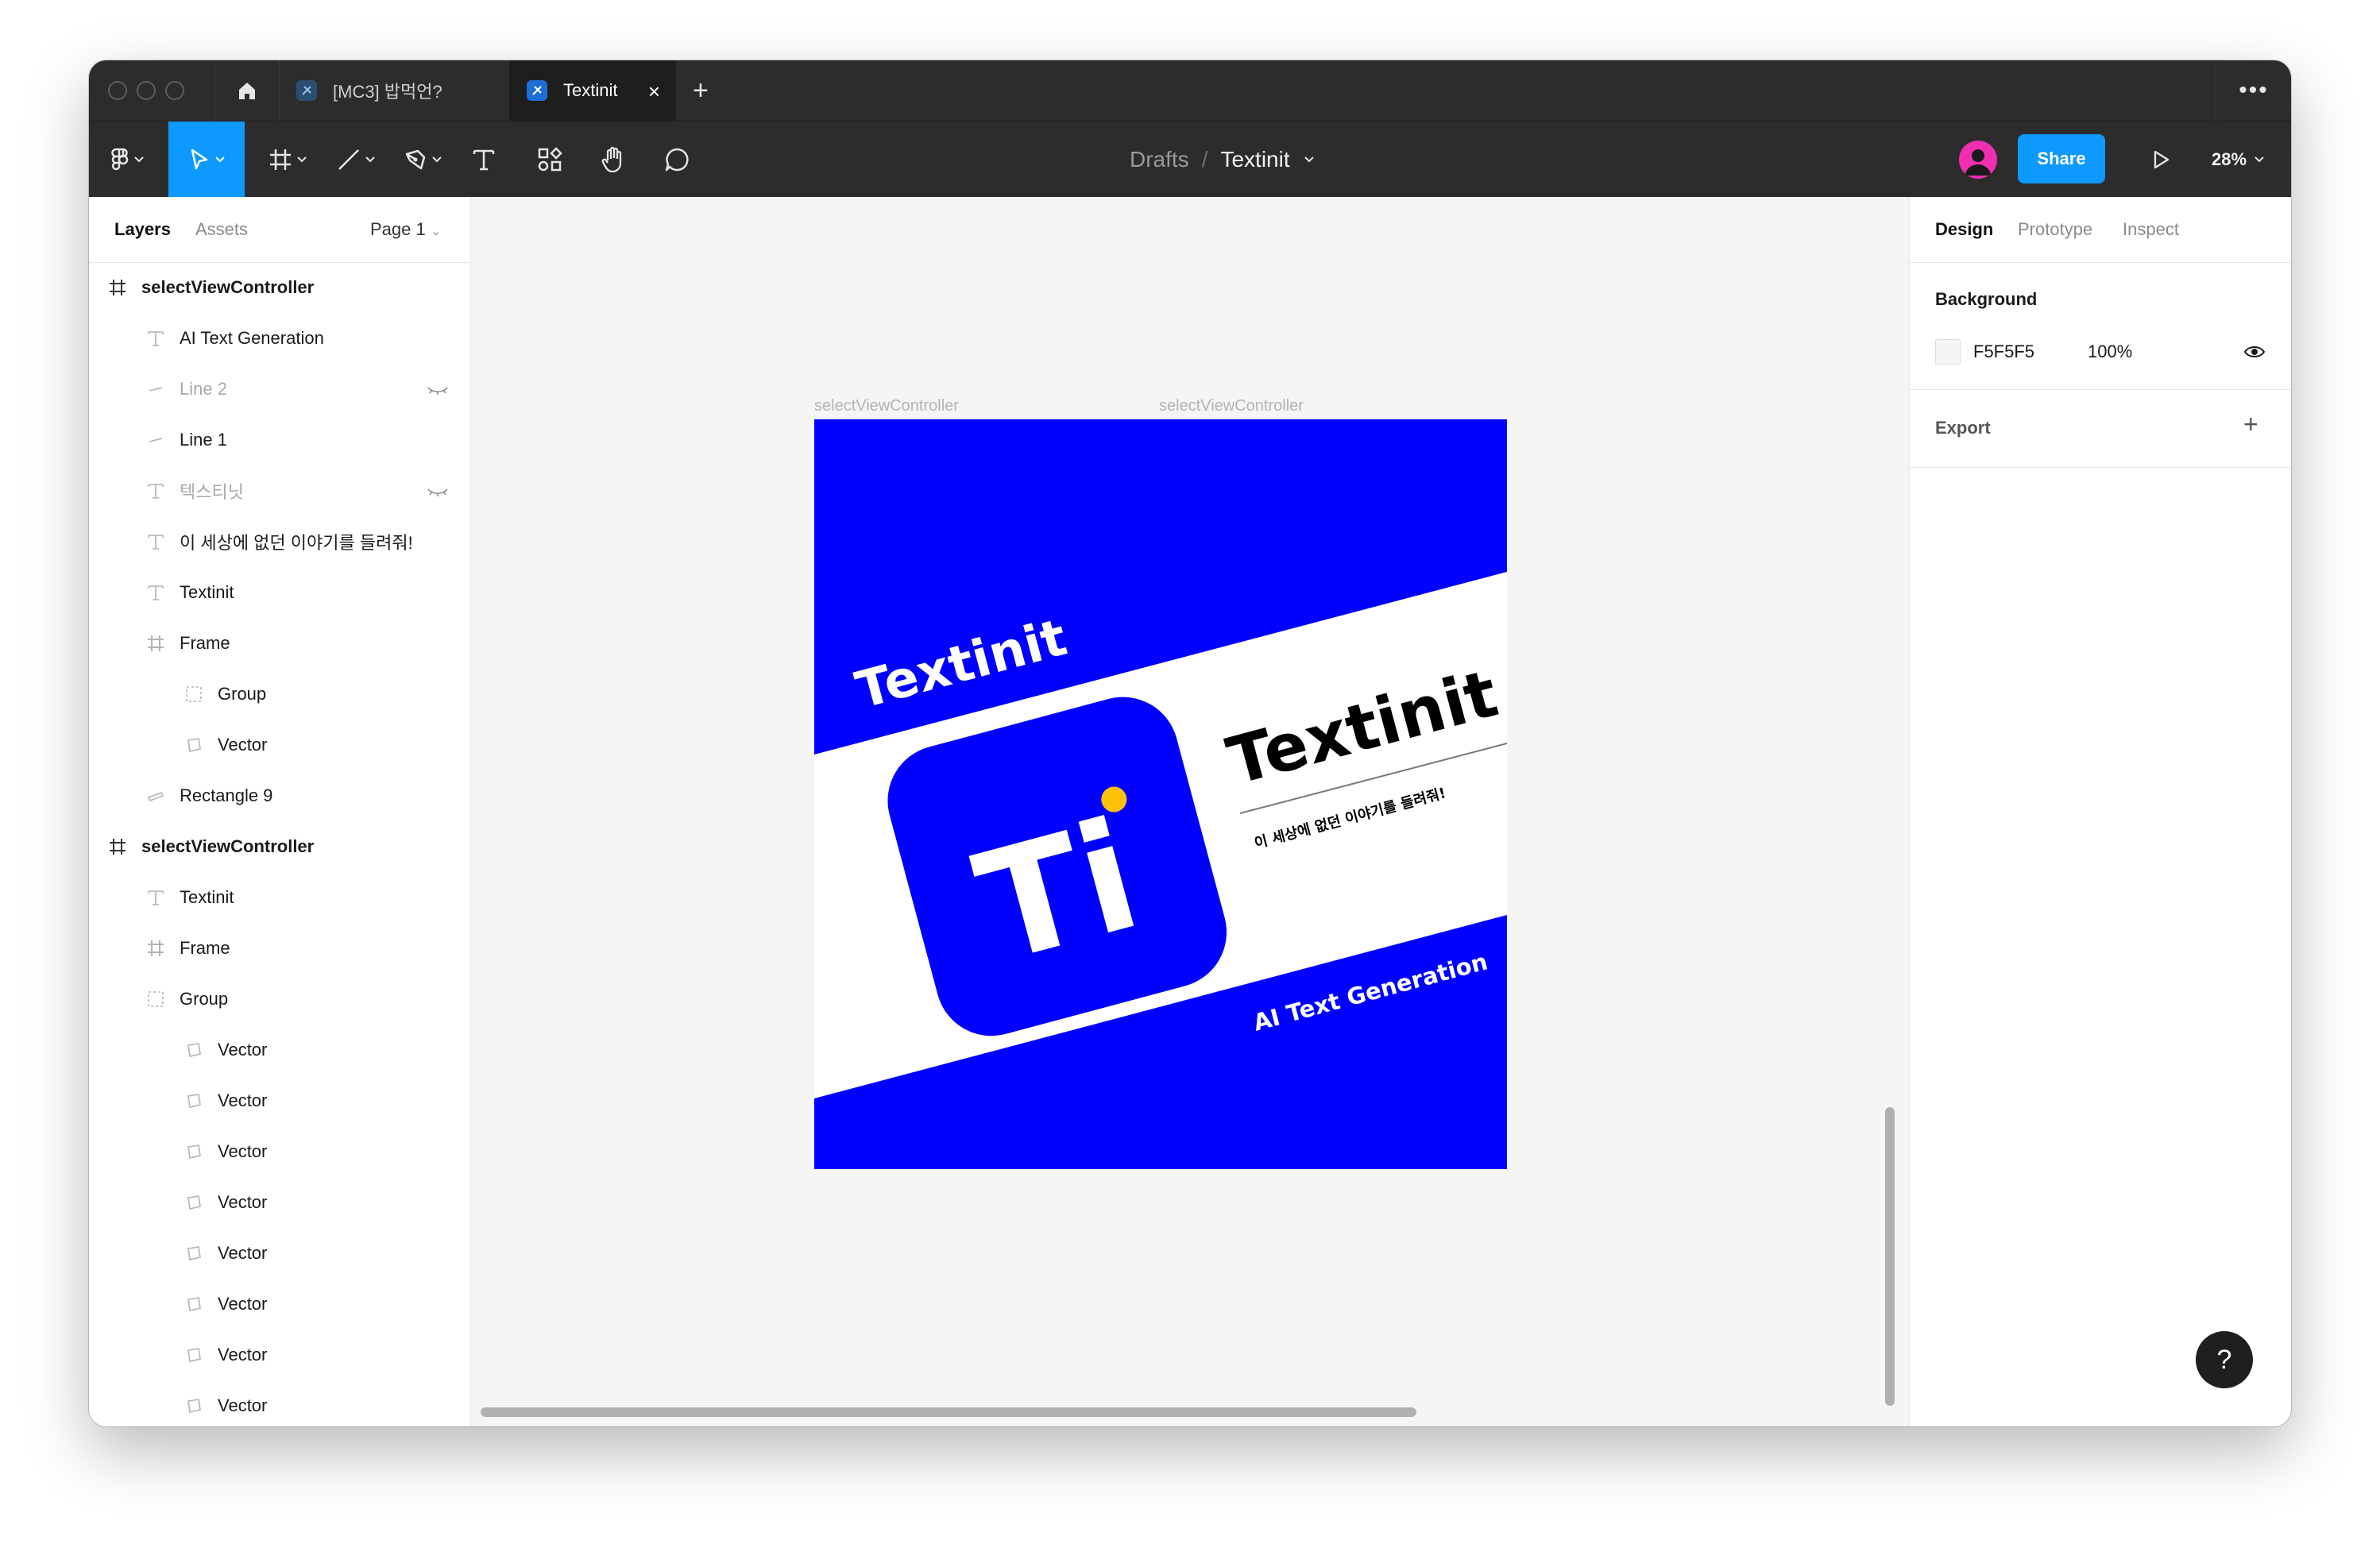  Describe the element at coordinates (677, 160) in the screenshot. I see `comment-tool` at that location.